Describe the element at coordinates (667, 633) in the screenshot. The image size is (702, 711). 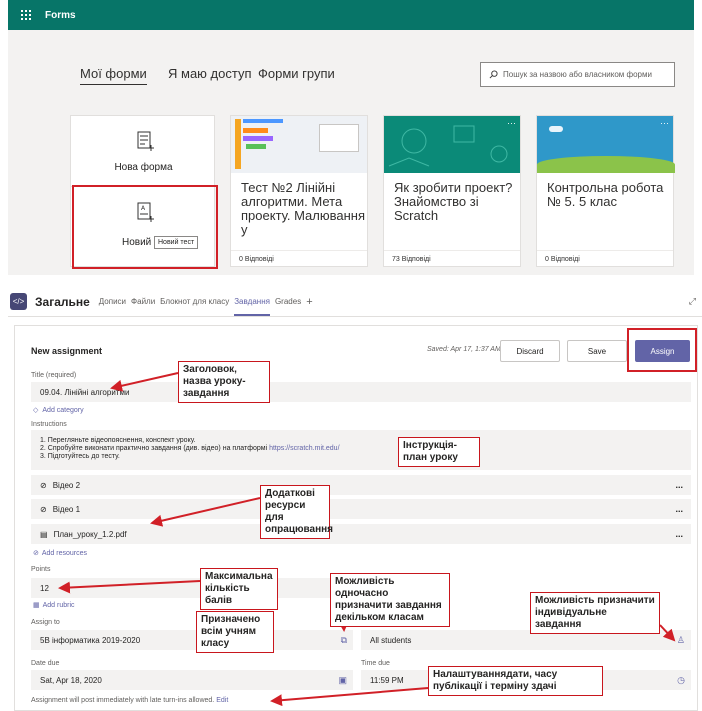
I see `arrow-individual` at that location.